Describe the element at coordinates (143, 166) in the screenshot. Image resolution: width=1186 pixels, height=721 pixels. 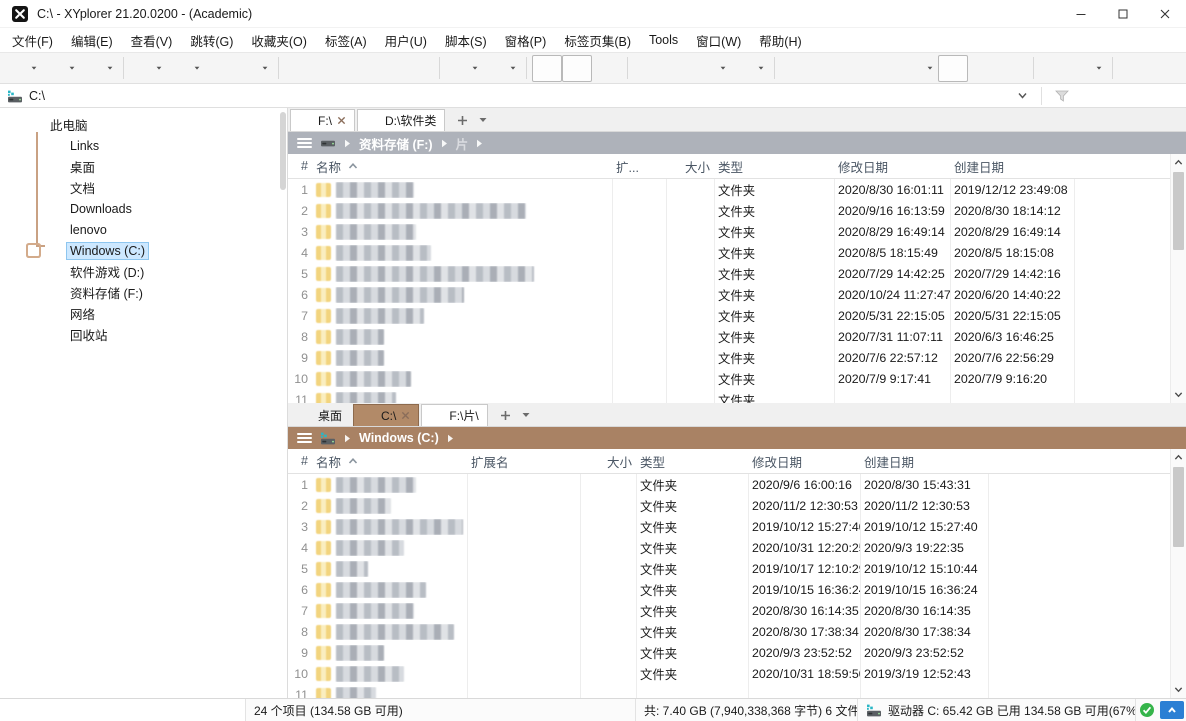
I see `tree-item: 桌面` at that location.